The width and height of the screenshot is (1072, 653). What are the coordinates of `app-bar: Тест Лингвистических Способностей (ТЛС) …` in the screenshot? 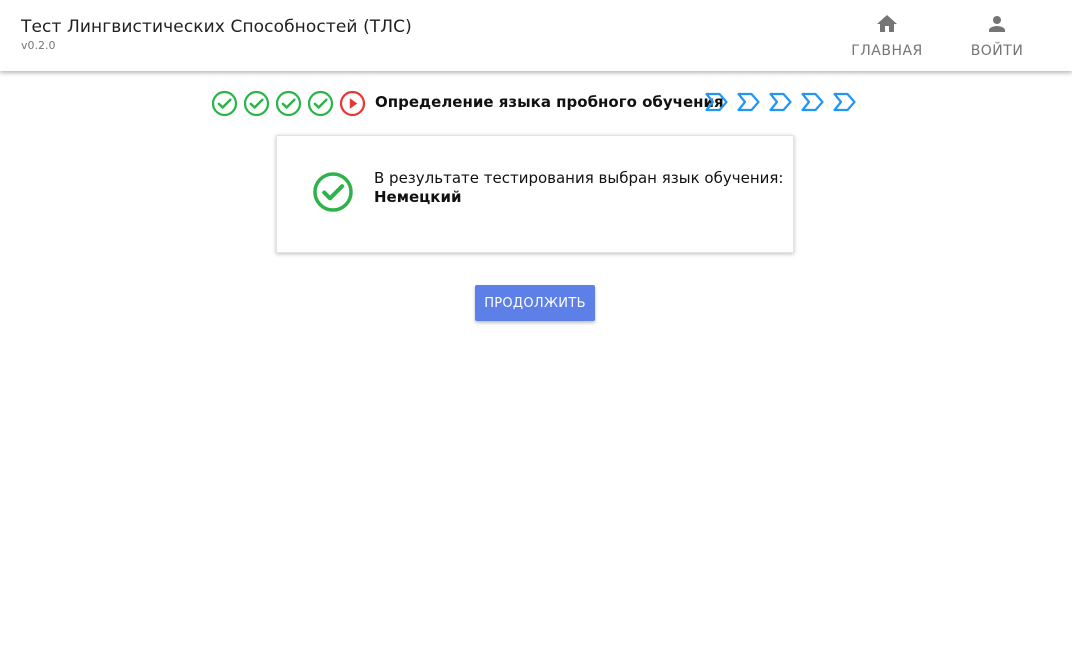 It's located at (536, 35).